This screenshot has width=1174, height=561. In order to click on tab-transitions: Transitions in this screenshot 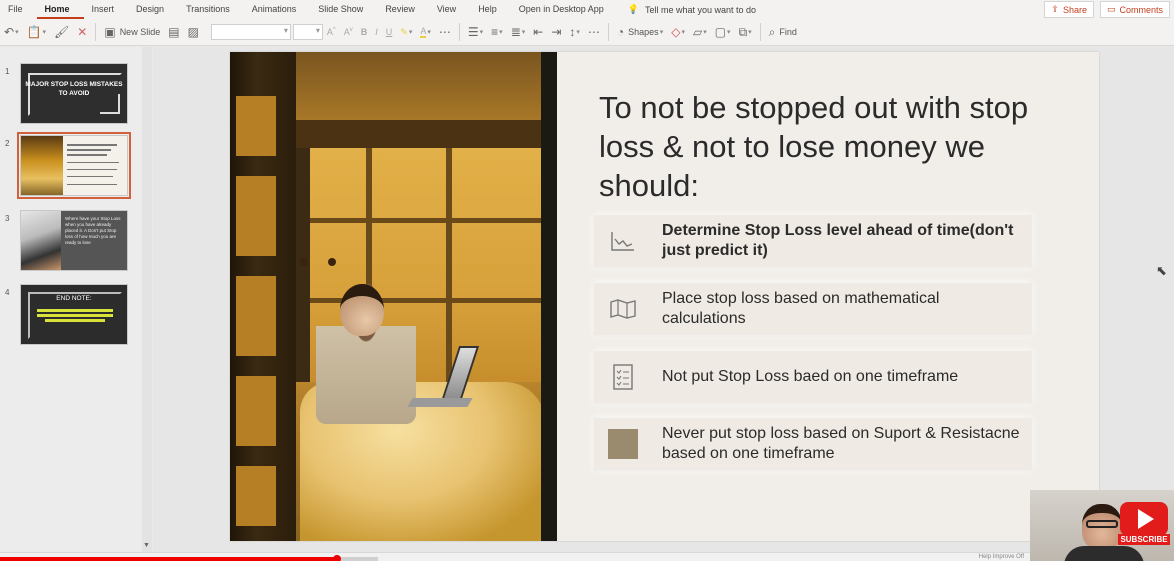, I will do `click(211, 9)`.